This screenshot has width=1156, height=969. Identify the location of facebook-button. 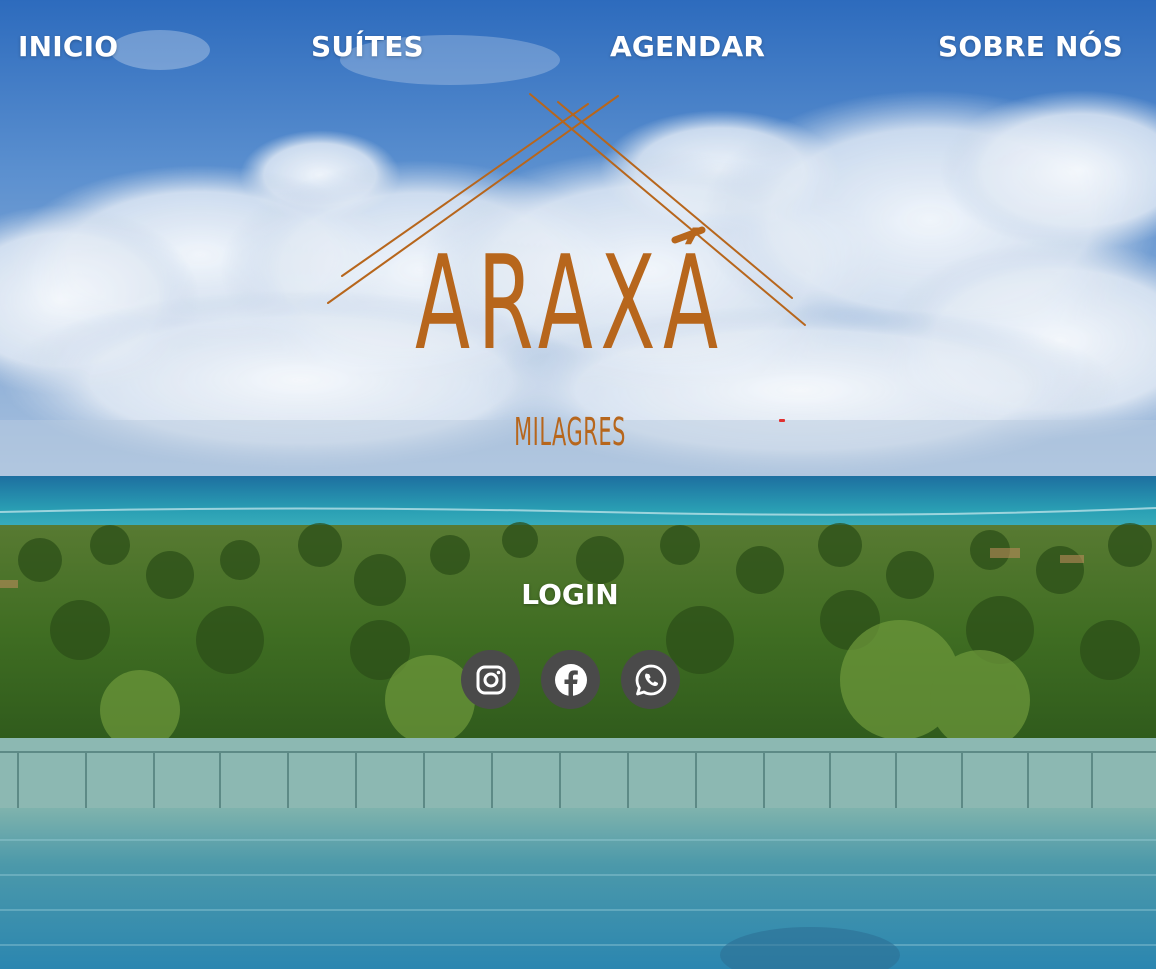
(570, 679).